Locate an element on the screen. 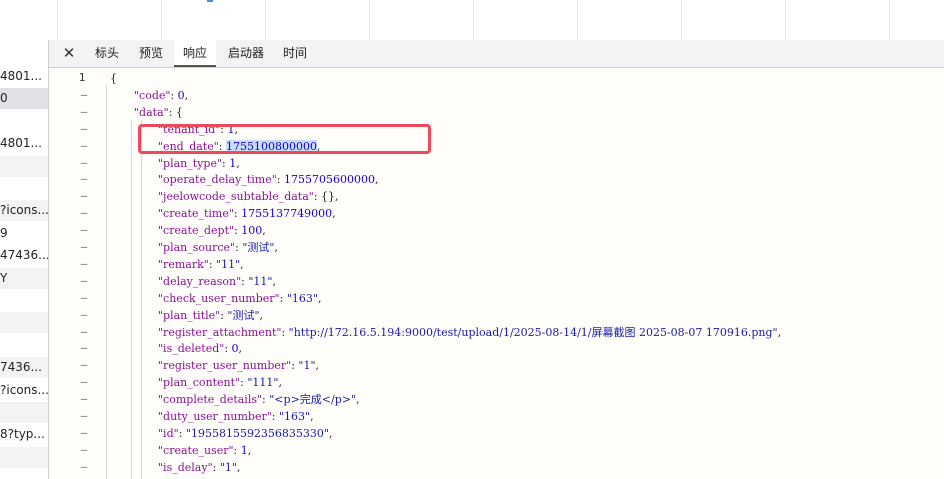  json-value: "<p>完成</p>" is located at coordinates (313, 400).